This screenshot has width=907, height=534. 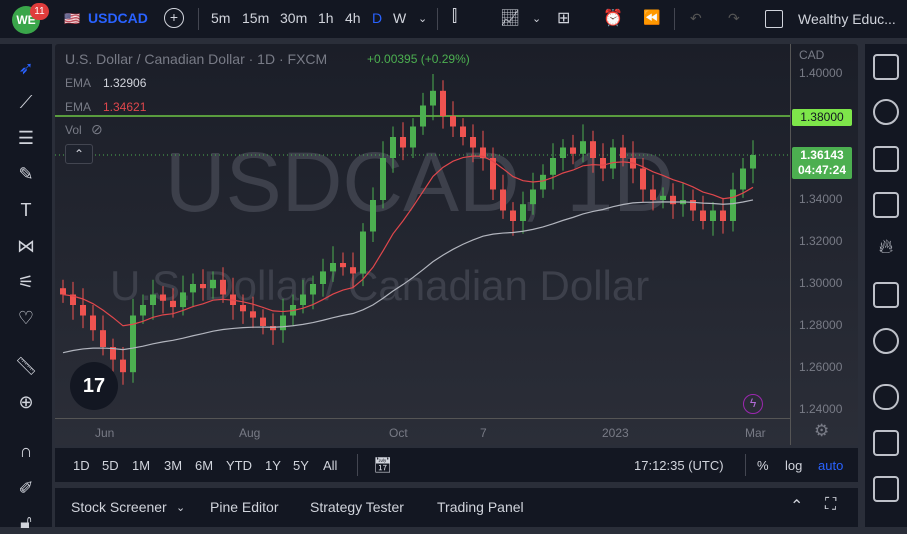 I want to click on interval-15m: 15m, so click(x=255, y=18).